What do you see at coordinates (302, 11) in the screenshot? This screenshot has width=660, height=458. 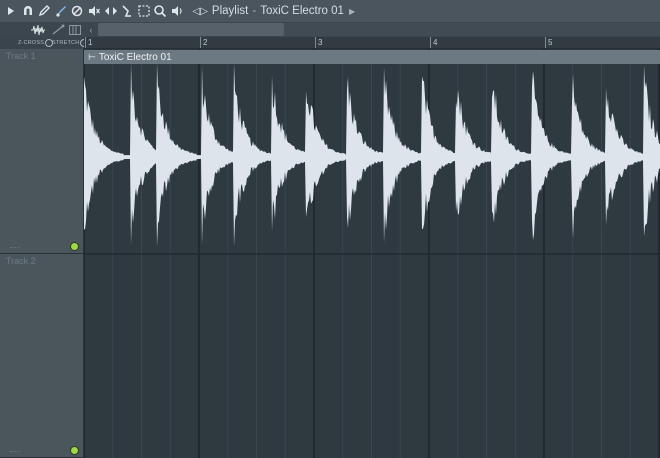 I see `pattern-title: ToxiC Electro 01` at bounding box center [302, 11].